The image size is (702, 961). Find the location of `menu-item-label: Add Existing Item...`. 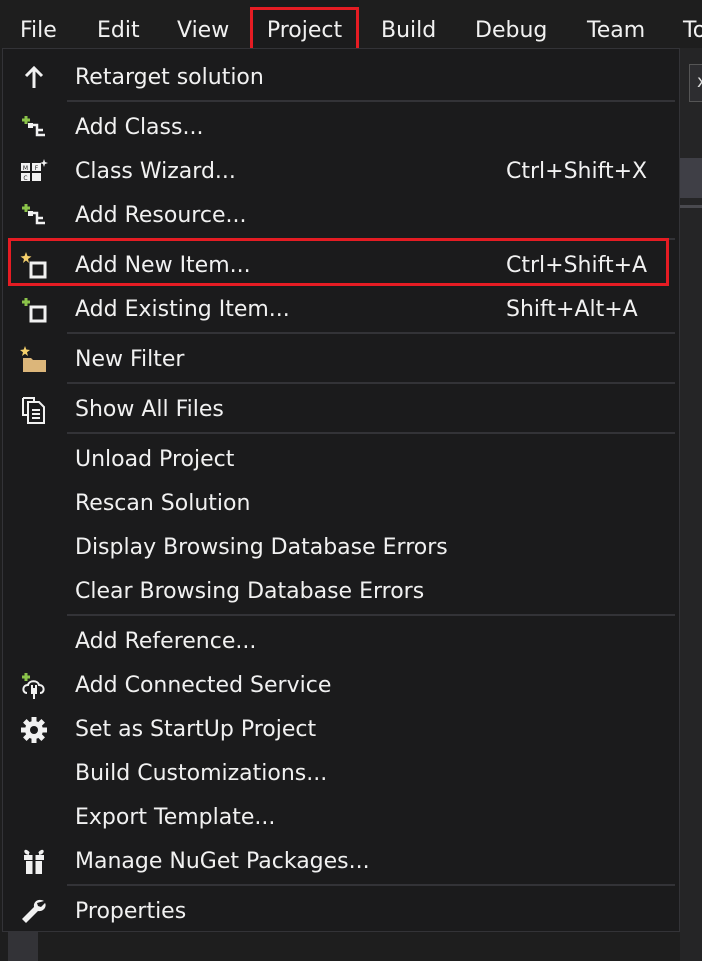

menu-item-label: Add Existing Item... is located at coordinates (182, 309).